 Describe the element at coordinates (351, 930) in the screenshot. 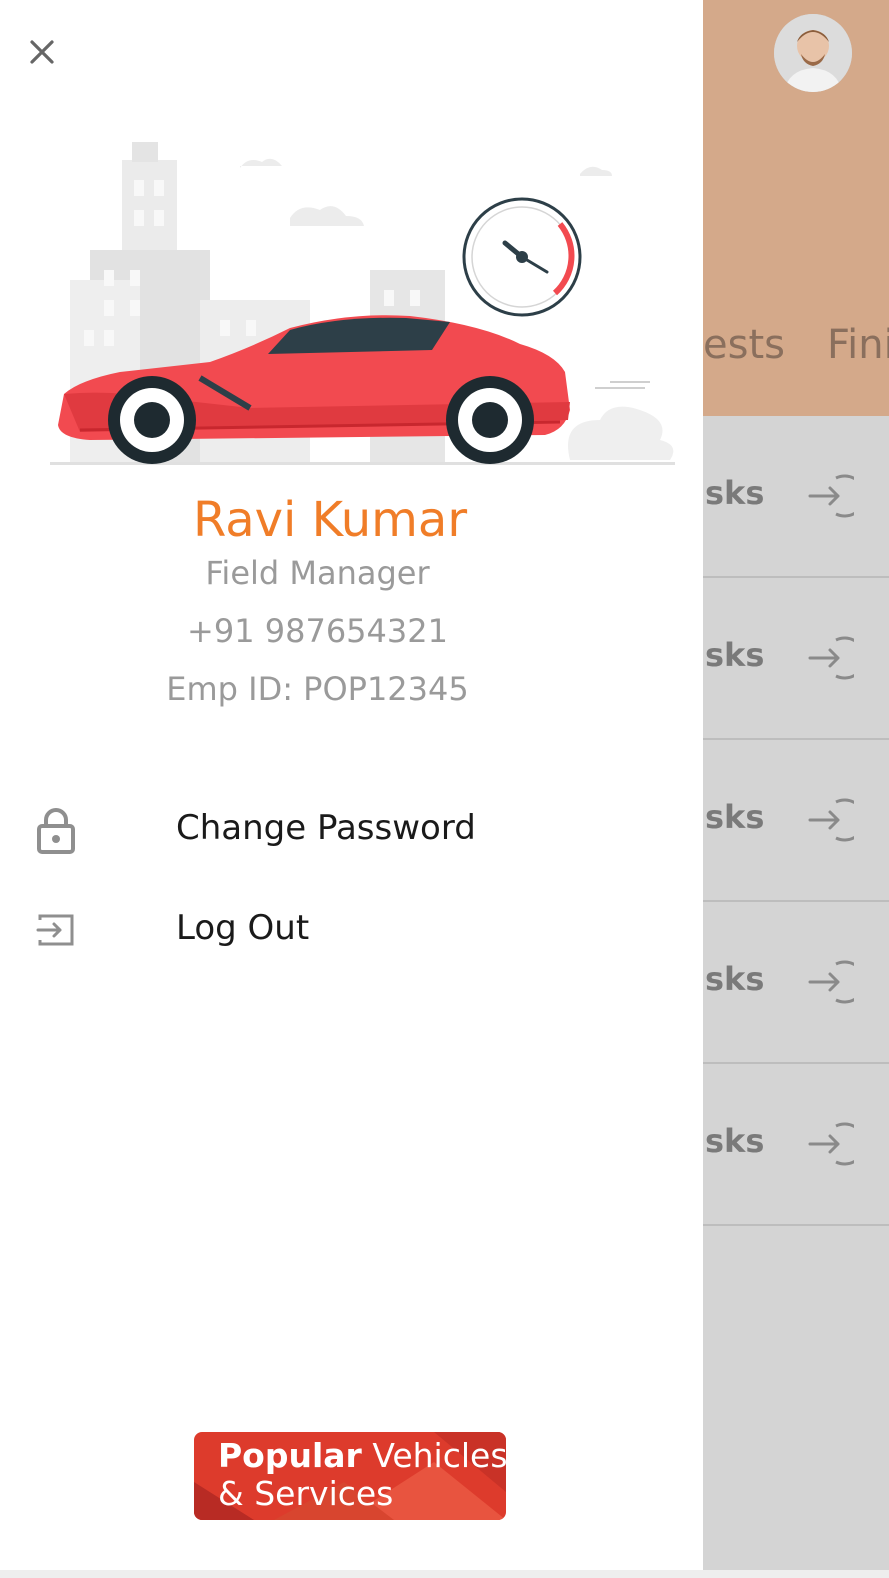

I see `menu-item-log-out: Log Out` at that location.